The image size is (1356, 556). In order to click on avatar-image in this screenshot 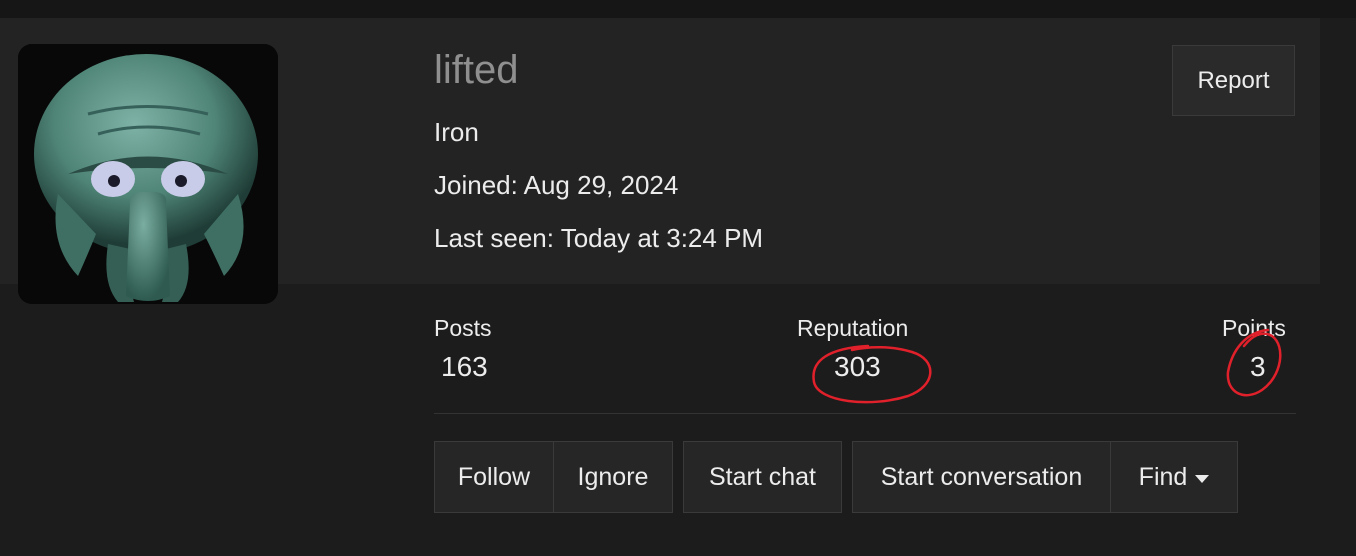, I will do `click(148, 174)`.